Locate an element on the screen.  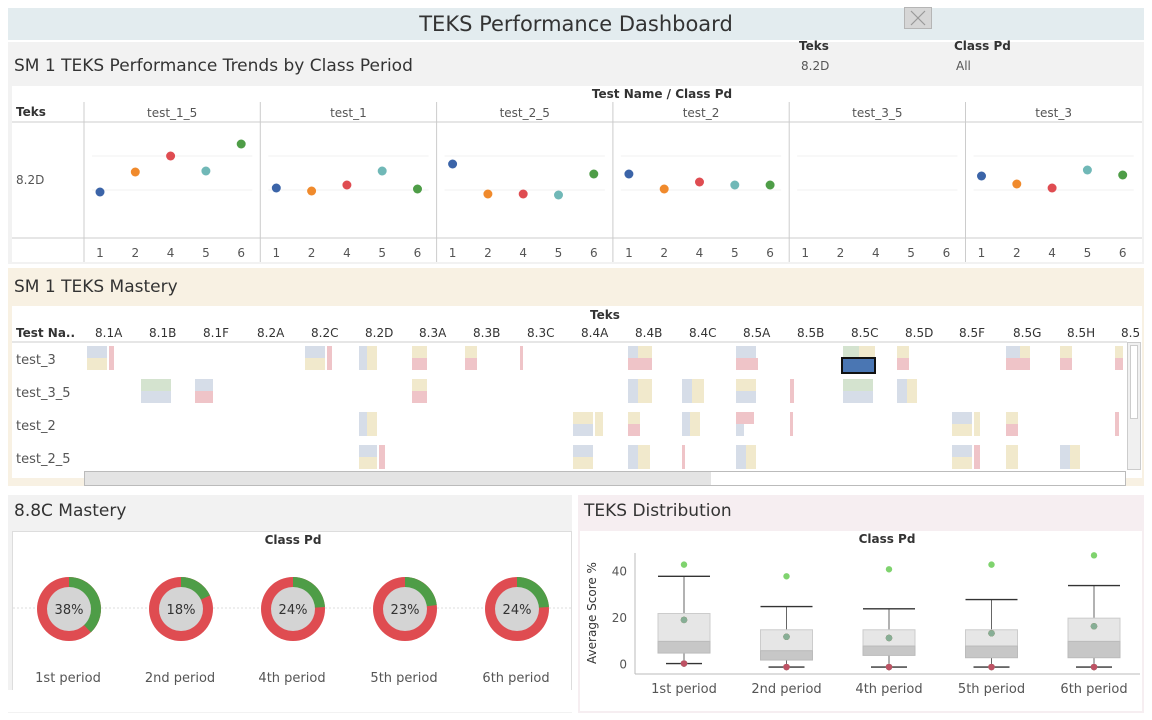
box-category-label: 5th period is located at coordinates (991, 689).